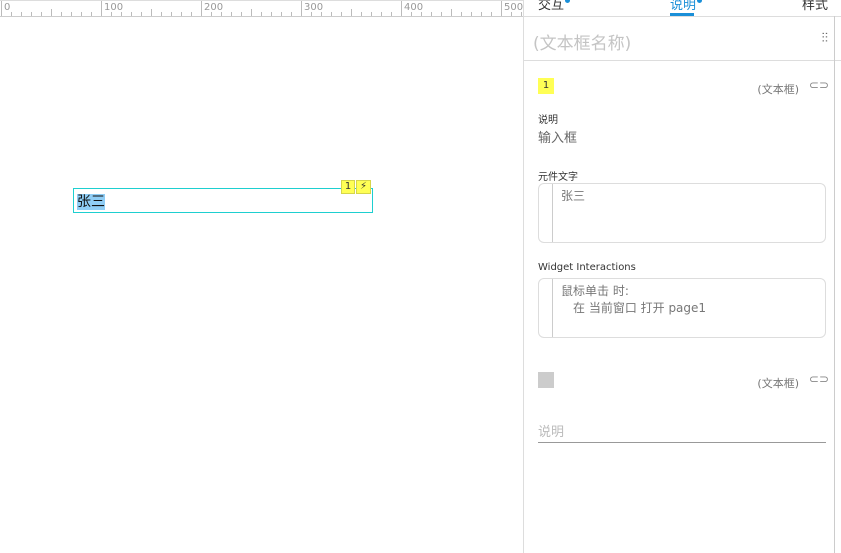 This screenshot has height=553, width=841. I want to click on text-field-widget: 张三 1 ⚡, so click(223, 196).